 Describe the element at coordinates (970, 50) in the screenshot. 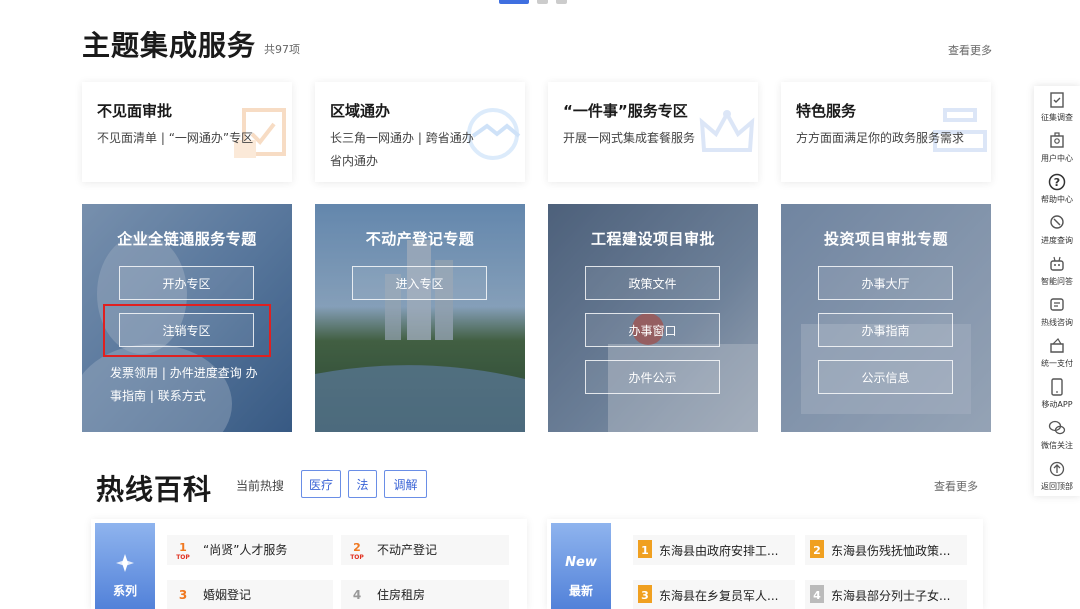

I see `view-more-link: 查看更多` at that location.